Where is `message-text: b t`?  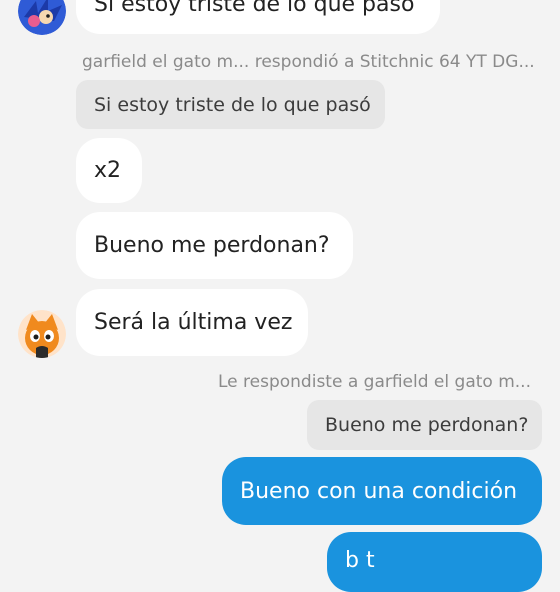
message-text: b t is located at coordinates (360, 560).